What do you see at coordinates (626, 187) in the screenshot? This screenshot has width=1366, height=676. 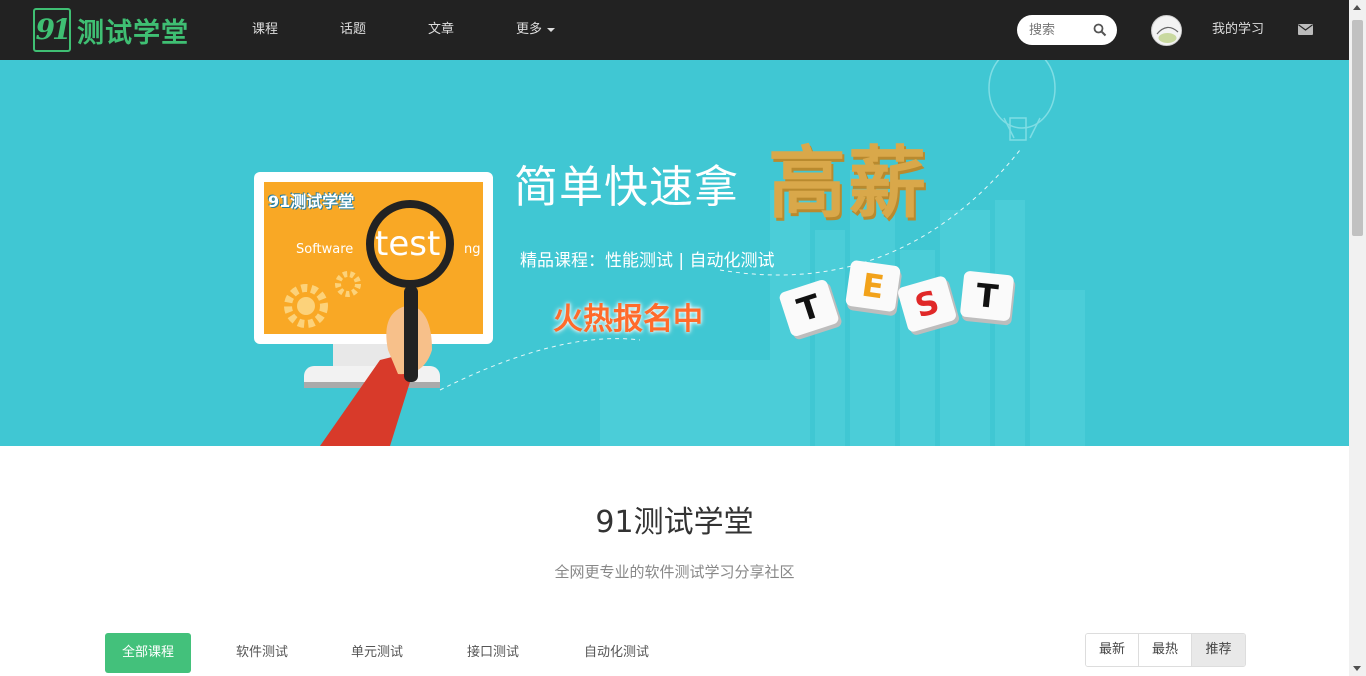 I see `banner-headline: 简单快速拿` at bounding box center [626, 187].